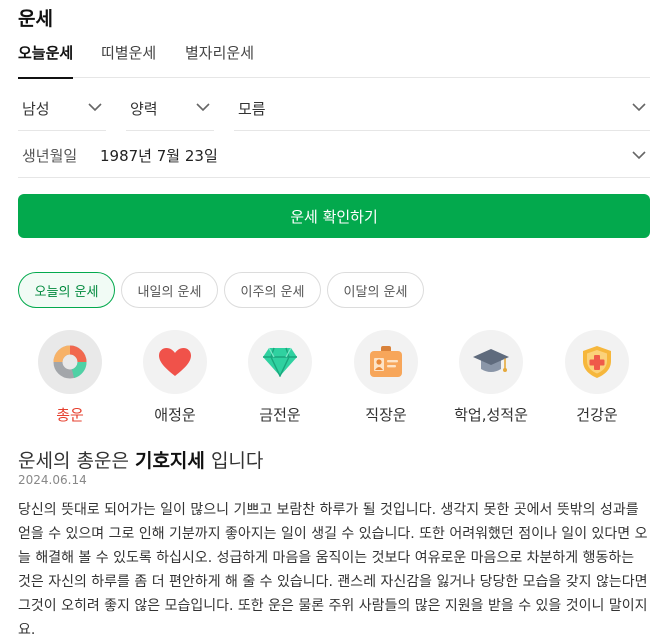  Describe the element at coordinates (386, 415) in the screenshot. I see `category-label: 직장운` at that location.